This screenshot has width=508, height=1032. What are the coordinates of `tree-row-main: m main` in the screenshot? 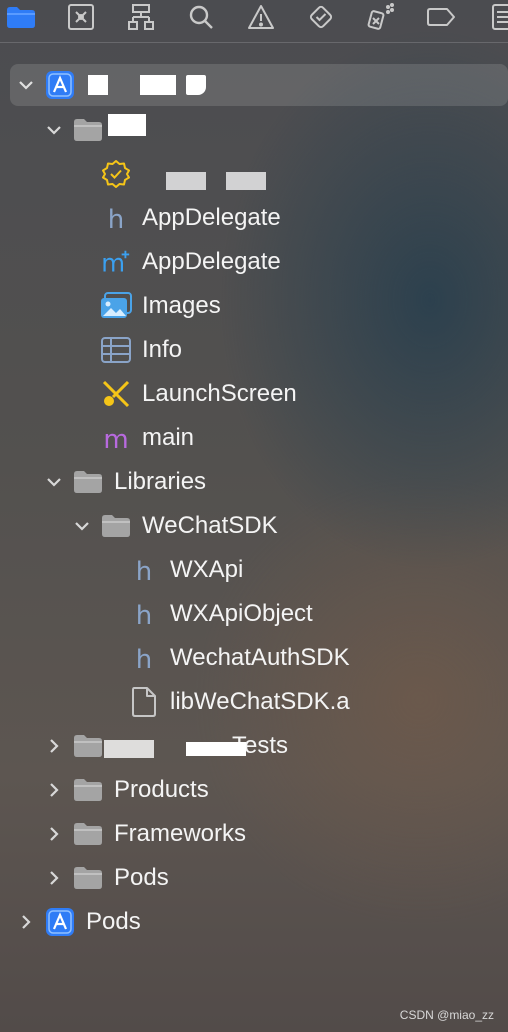 It's located at (254, 438).